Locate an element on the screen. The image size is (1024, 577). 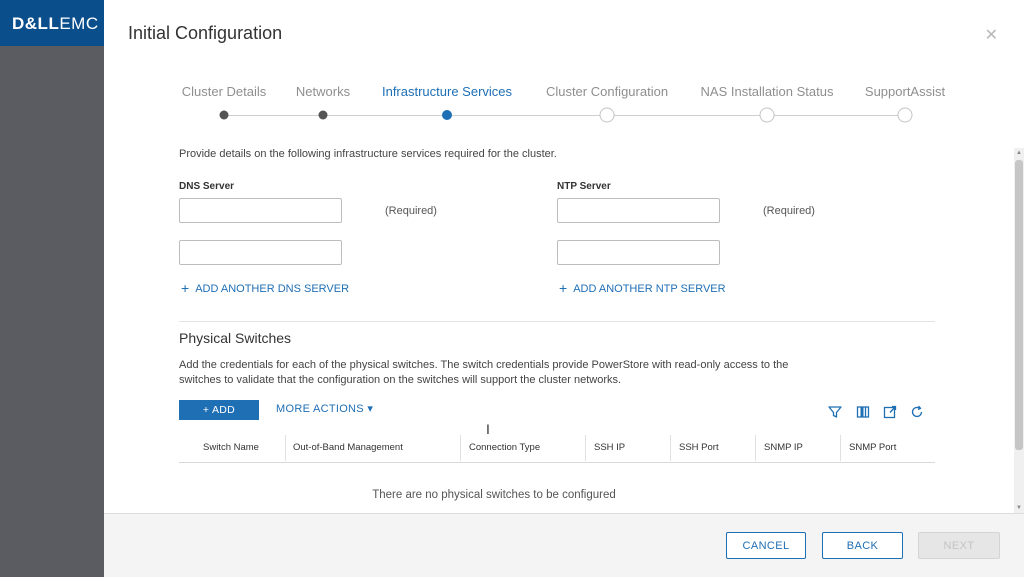
step-networks: Networks is located at coordinates (323, 91).